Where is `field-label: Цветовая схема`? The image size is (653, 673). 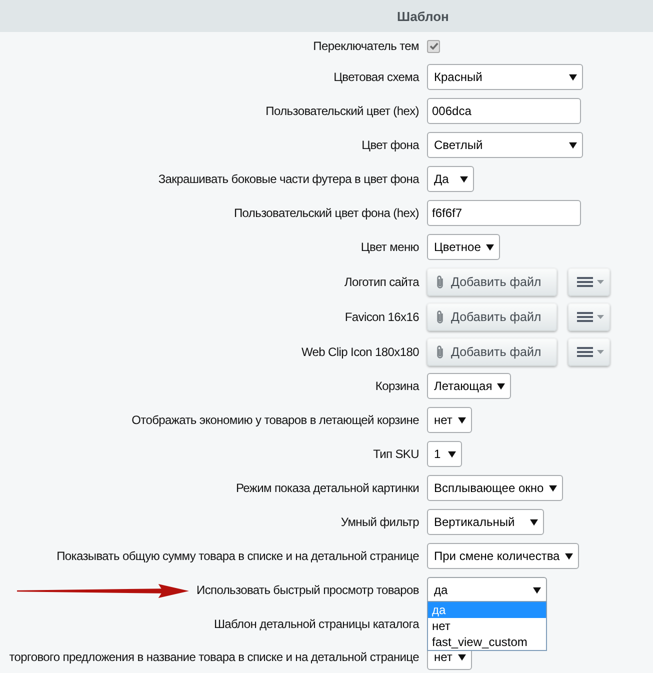 field-label: Цветовая схема is located at coordinates (376, 77).